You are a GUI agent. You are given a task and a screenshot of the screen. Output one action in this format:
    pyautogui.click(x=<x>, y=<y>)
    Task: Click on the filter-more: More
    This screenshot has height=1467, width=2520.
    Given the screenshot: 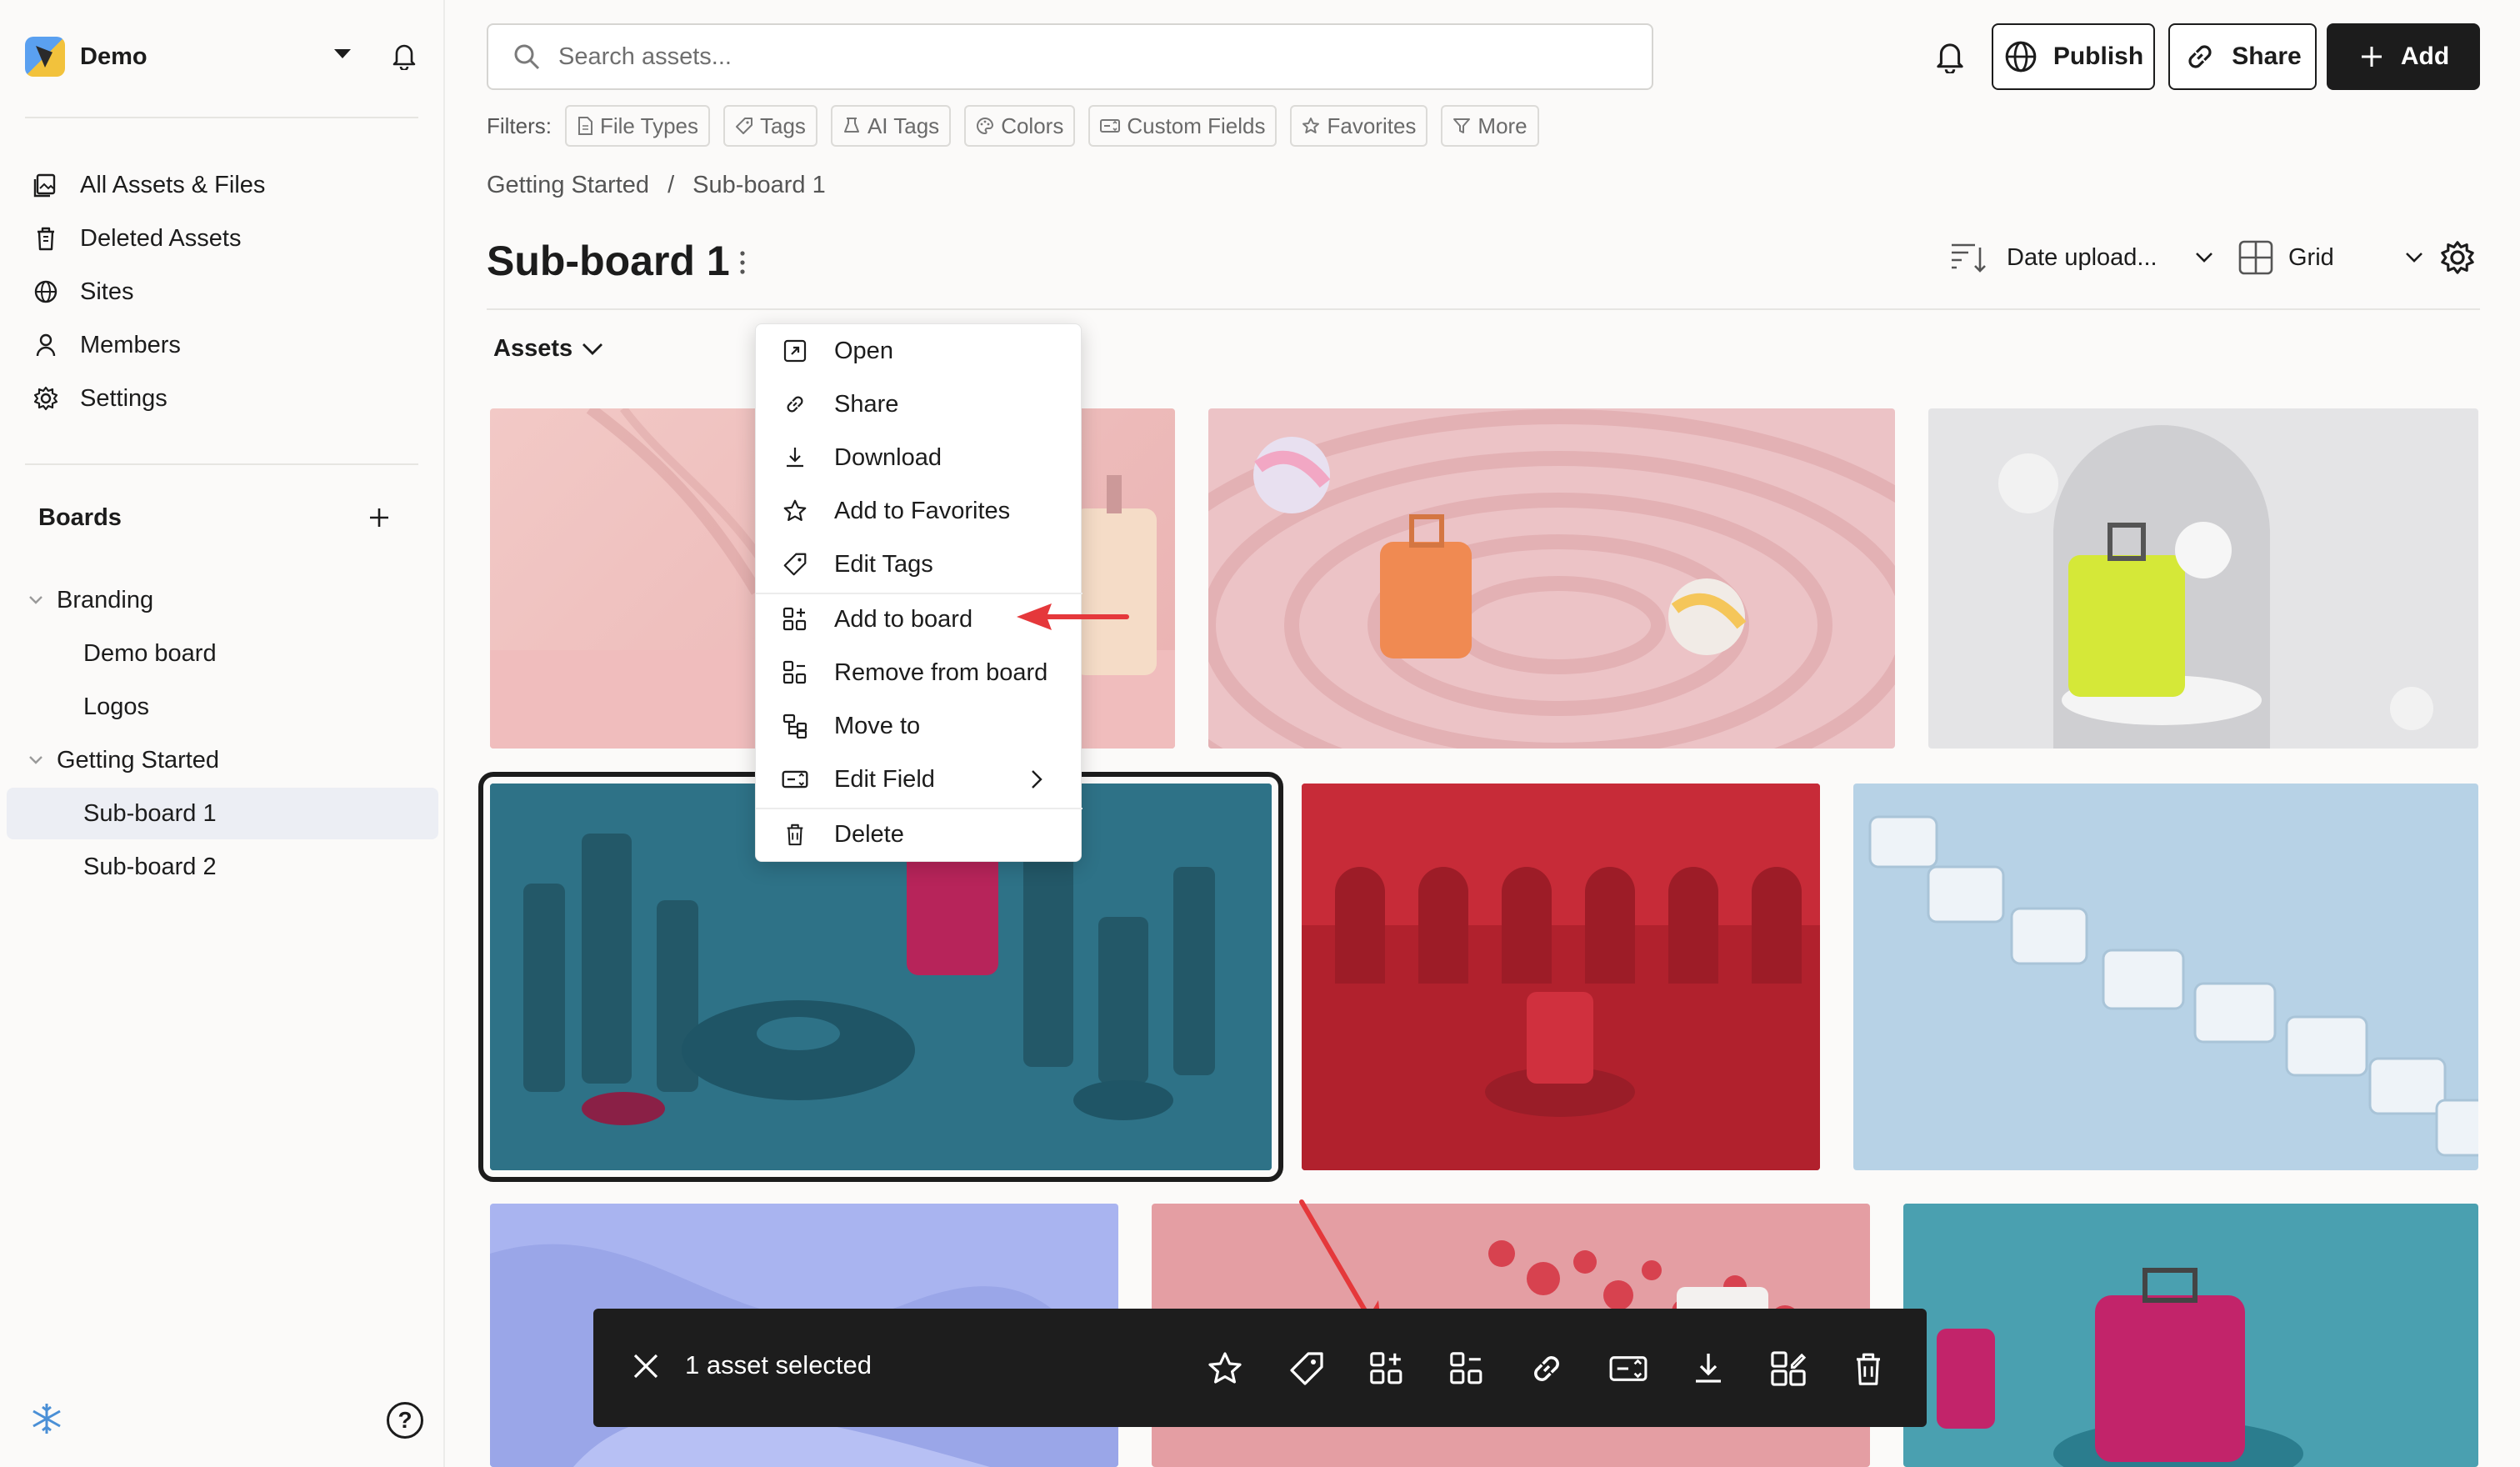 What is the action you would take?
    pyautogui.click(x=1490, y=126)
    